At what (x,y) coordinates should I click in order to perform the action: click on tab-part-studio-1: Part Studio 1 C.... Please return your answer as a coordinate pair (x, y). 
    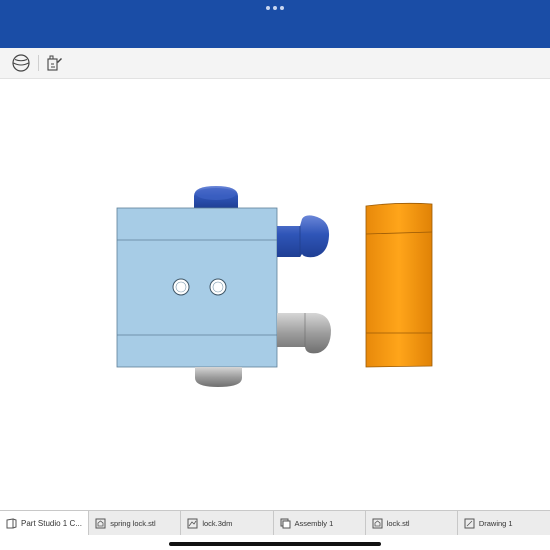
    Looking at the image, I should click on (45, 523).